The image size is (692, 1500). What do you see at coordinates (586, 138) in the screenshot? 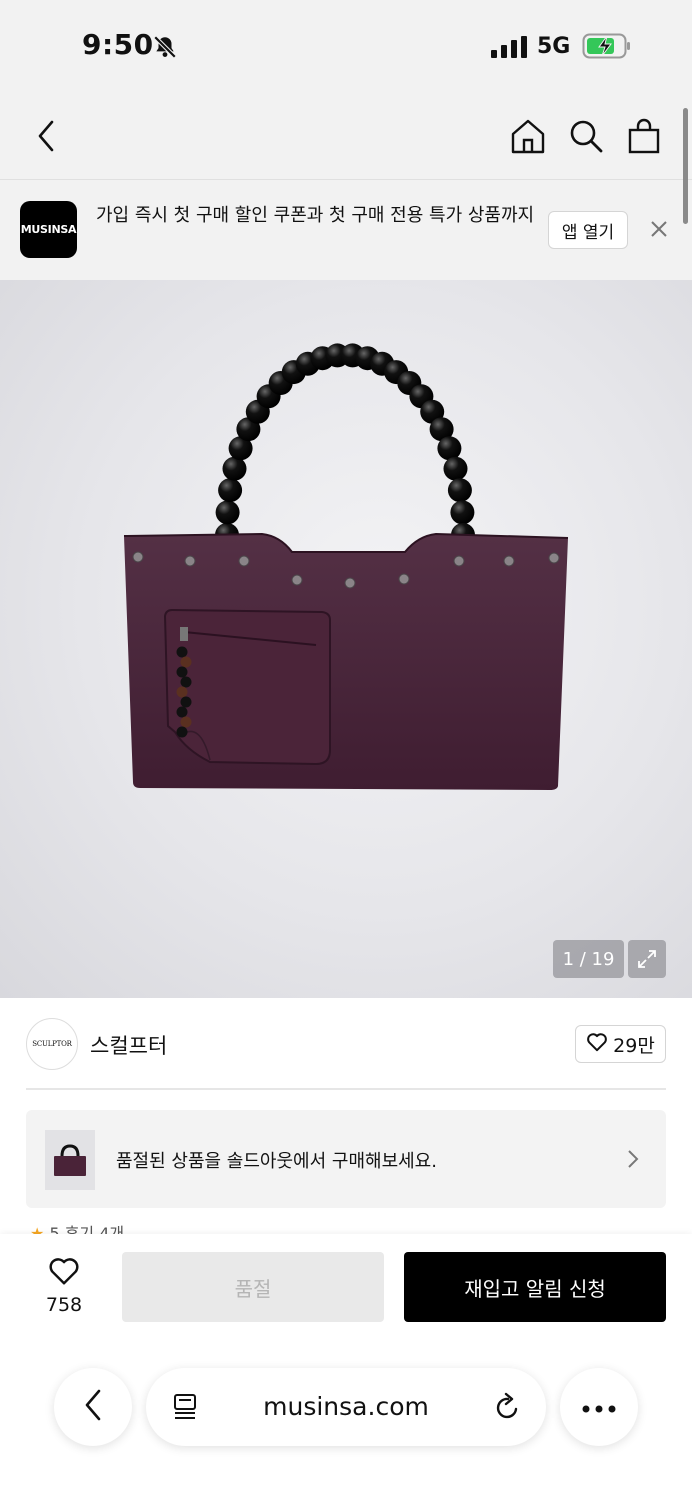
I see `search-icon` at bounding box center [586, 138].